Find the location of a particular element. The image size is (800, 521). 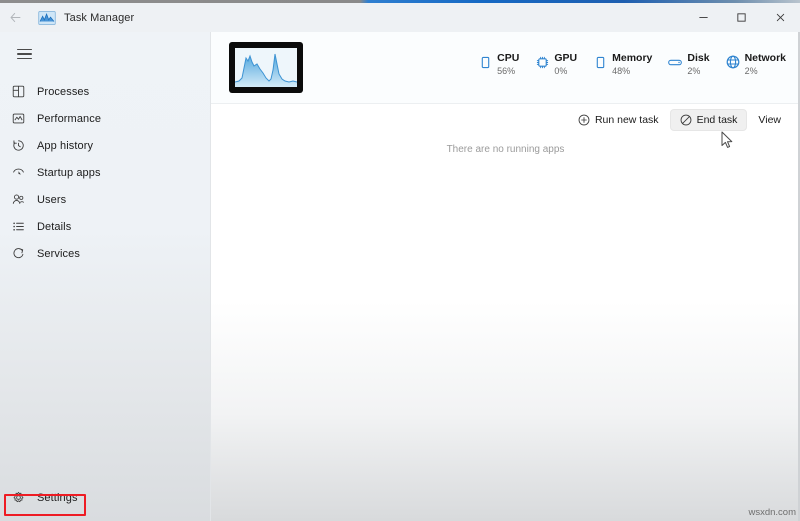

processes-icon is located at coordinates (18, 92).